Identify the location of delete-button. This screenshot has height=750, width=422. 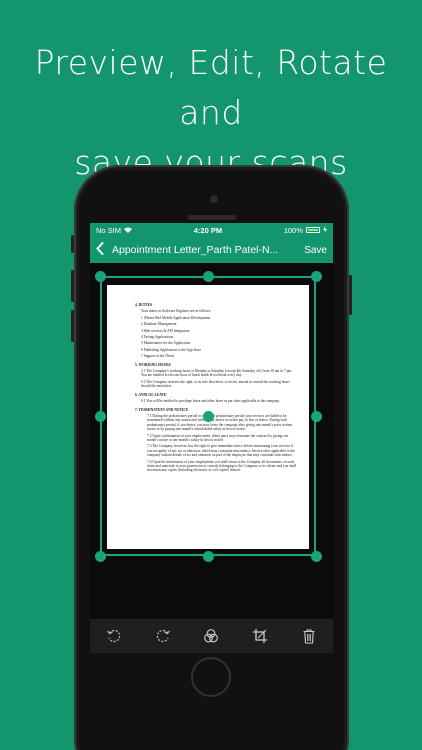
(309, 636).